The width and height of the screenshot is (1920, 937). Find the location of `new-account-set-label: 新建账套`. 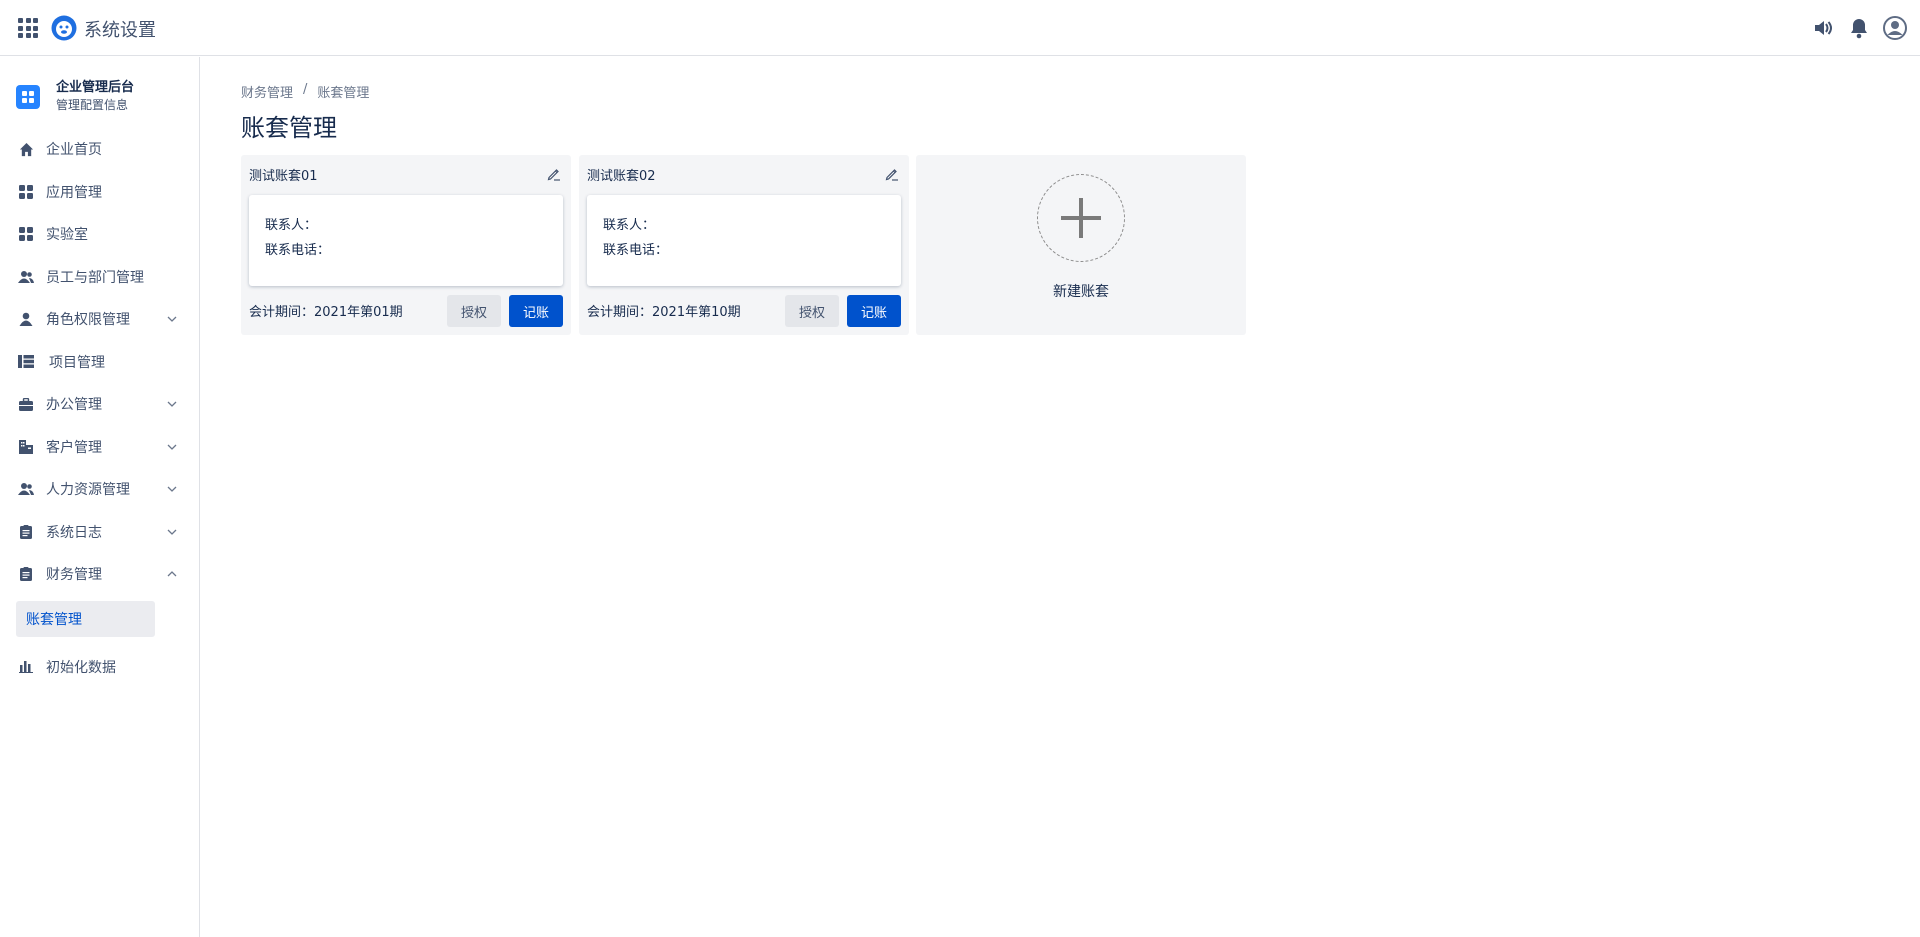

new-account-set-label: 新建账套 is located at coordinates (1081, 292).